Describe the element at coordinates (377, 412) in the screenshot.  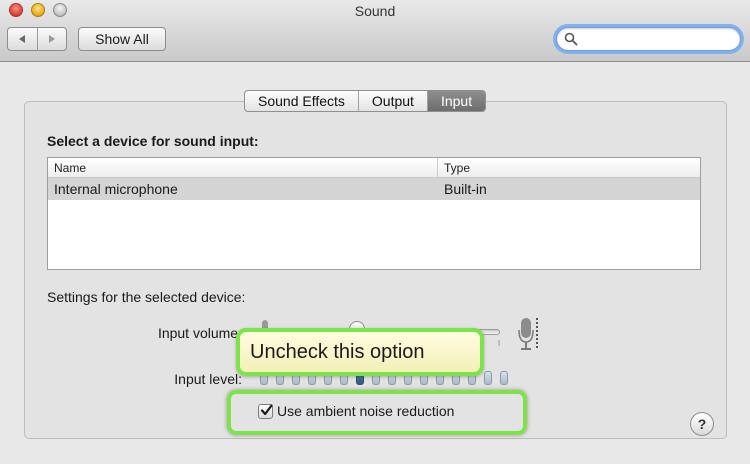
I see `highlight-box` at that location.